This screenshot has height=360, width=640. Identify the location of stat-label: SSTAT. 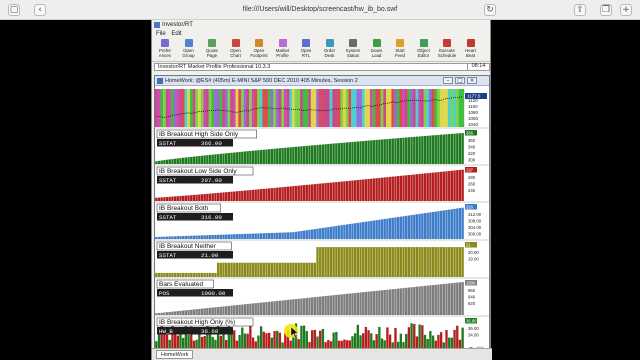
(168, 180).